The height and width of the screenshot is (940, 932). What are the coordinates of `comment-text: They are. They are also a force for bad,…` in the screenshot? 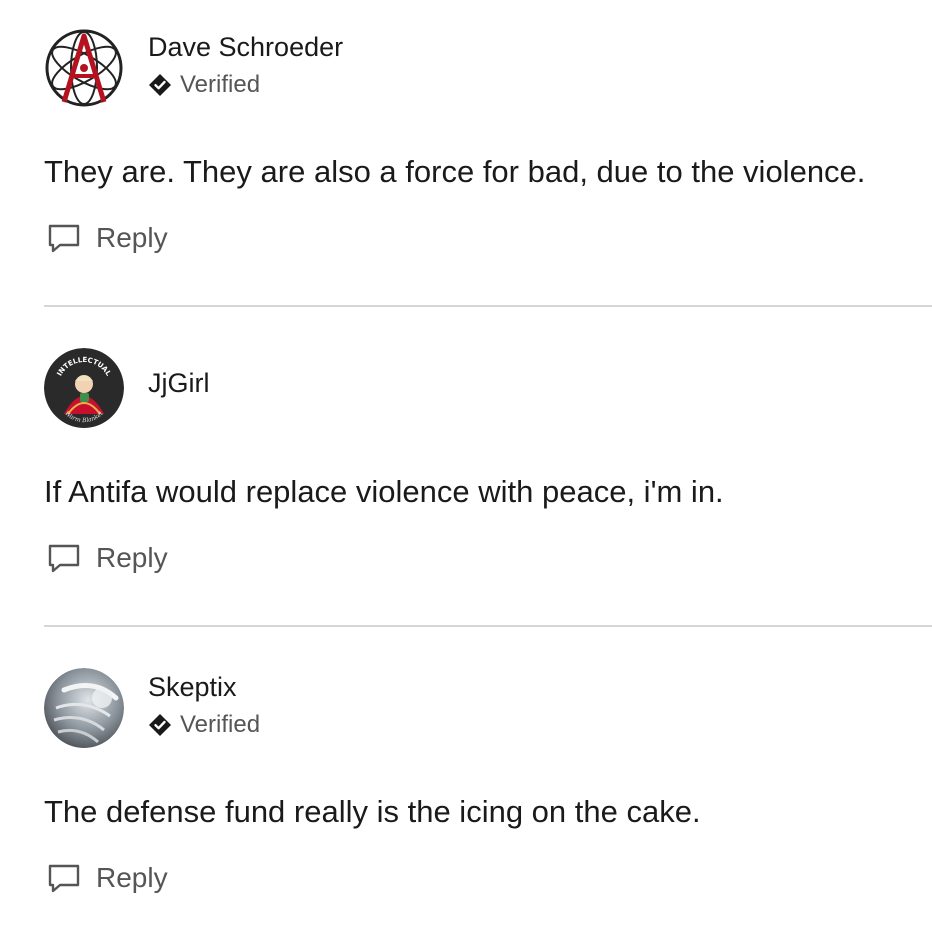 It's located at (455, 171).